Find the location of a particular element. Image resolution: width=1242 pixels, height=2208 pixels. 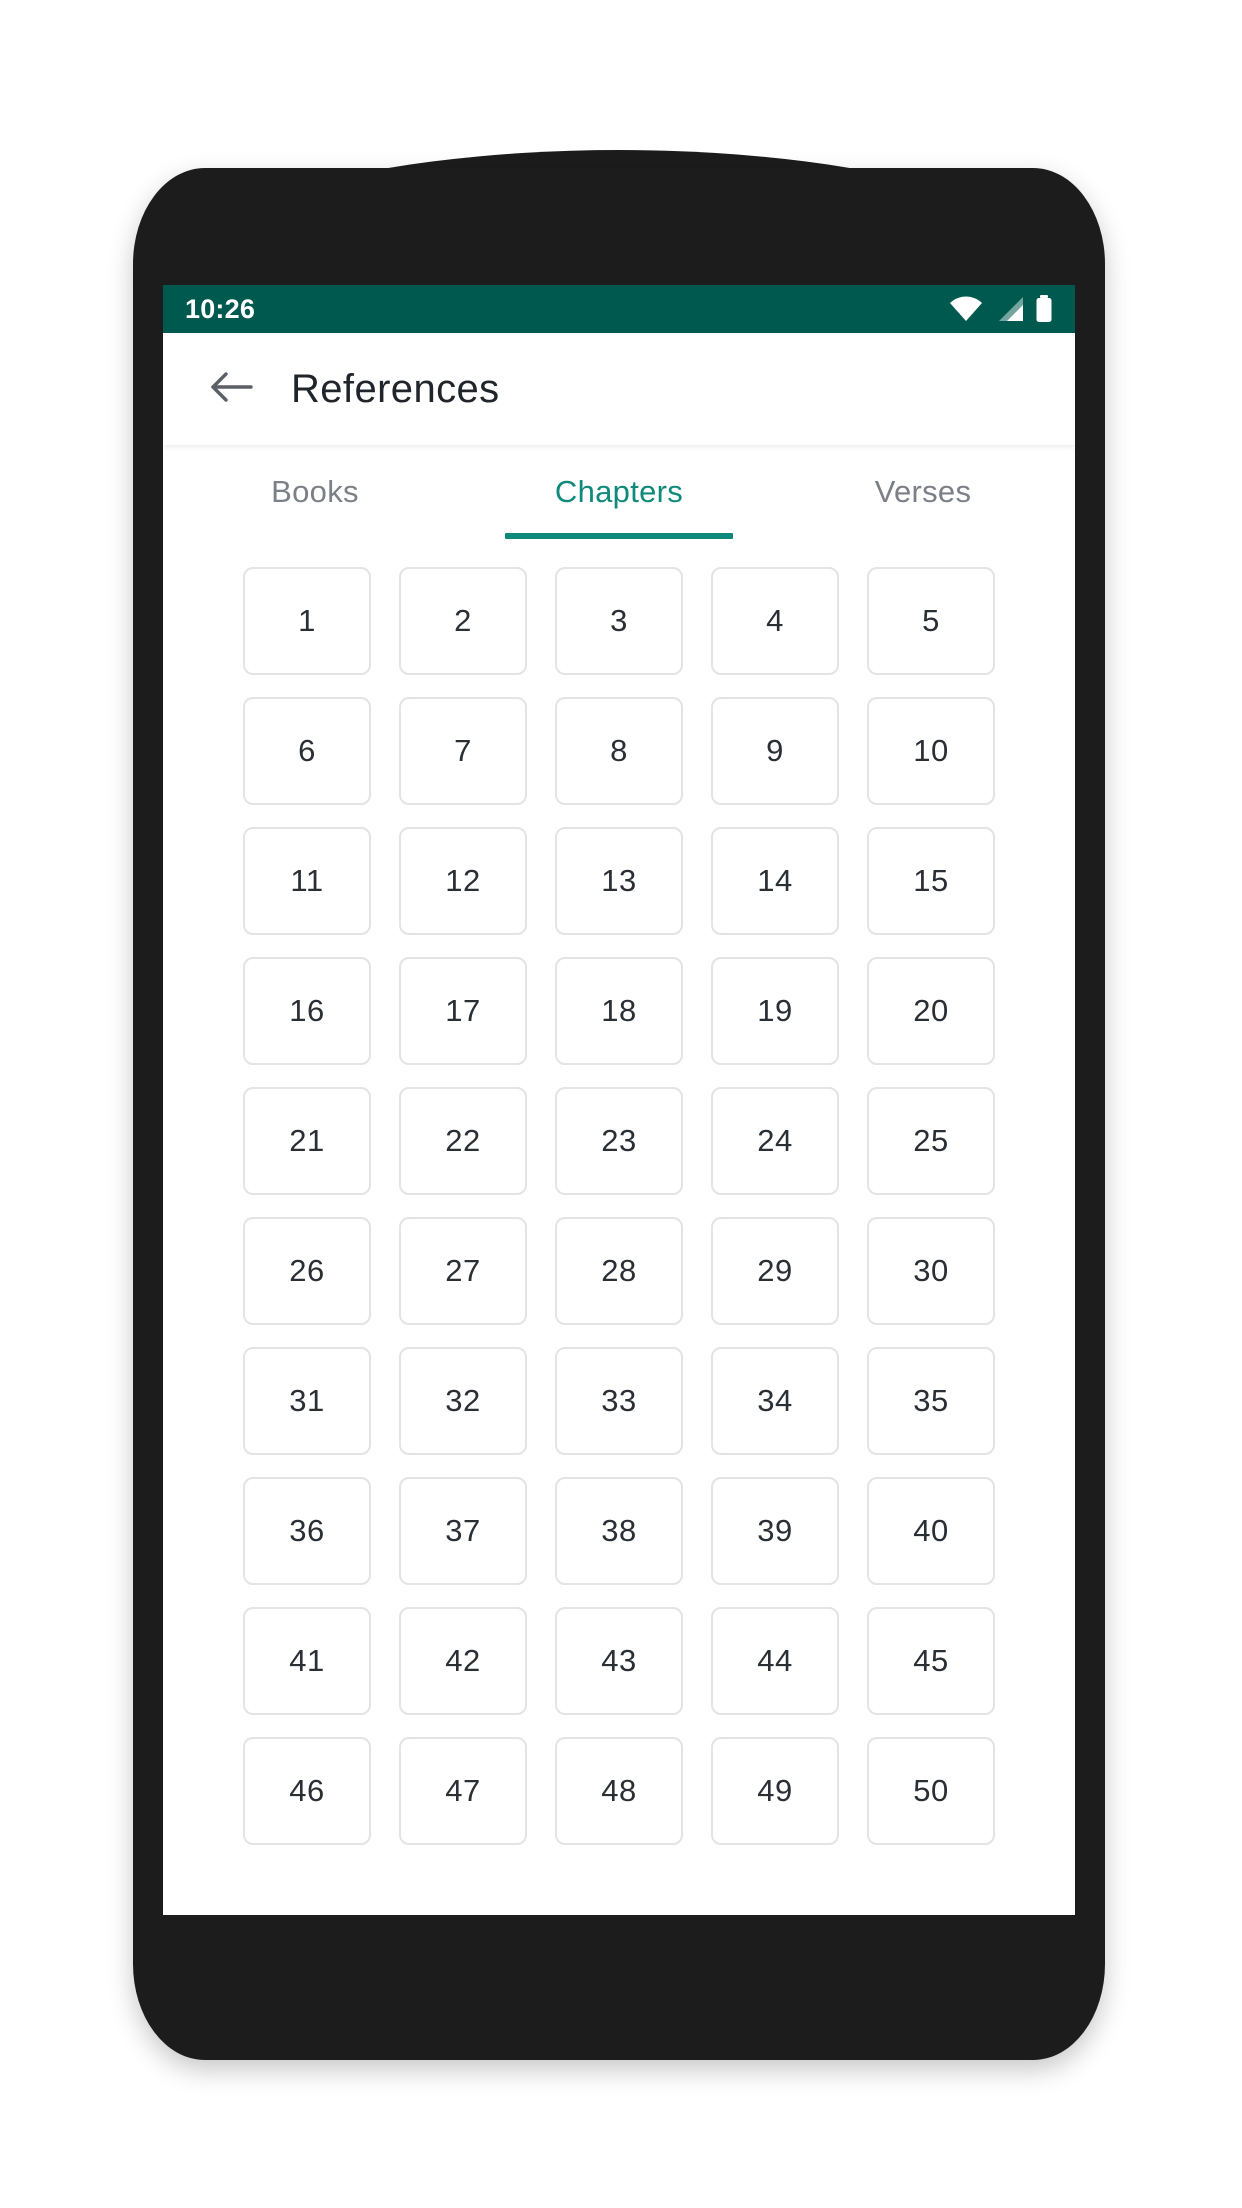

chapter-cell-label: 8 is located at coordinates (619, 750).